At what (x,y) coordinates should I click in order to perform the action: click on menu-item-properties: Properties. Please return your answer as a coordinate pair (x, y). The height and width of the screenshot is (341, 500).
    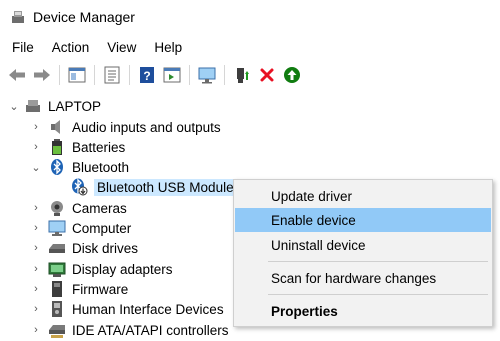
    Looking at the image, I should click on (363, 311).